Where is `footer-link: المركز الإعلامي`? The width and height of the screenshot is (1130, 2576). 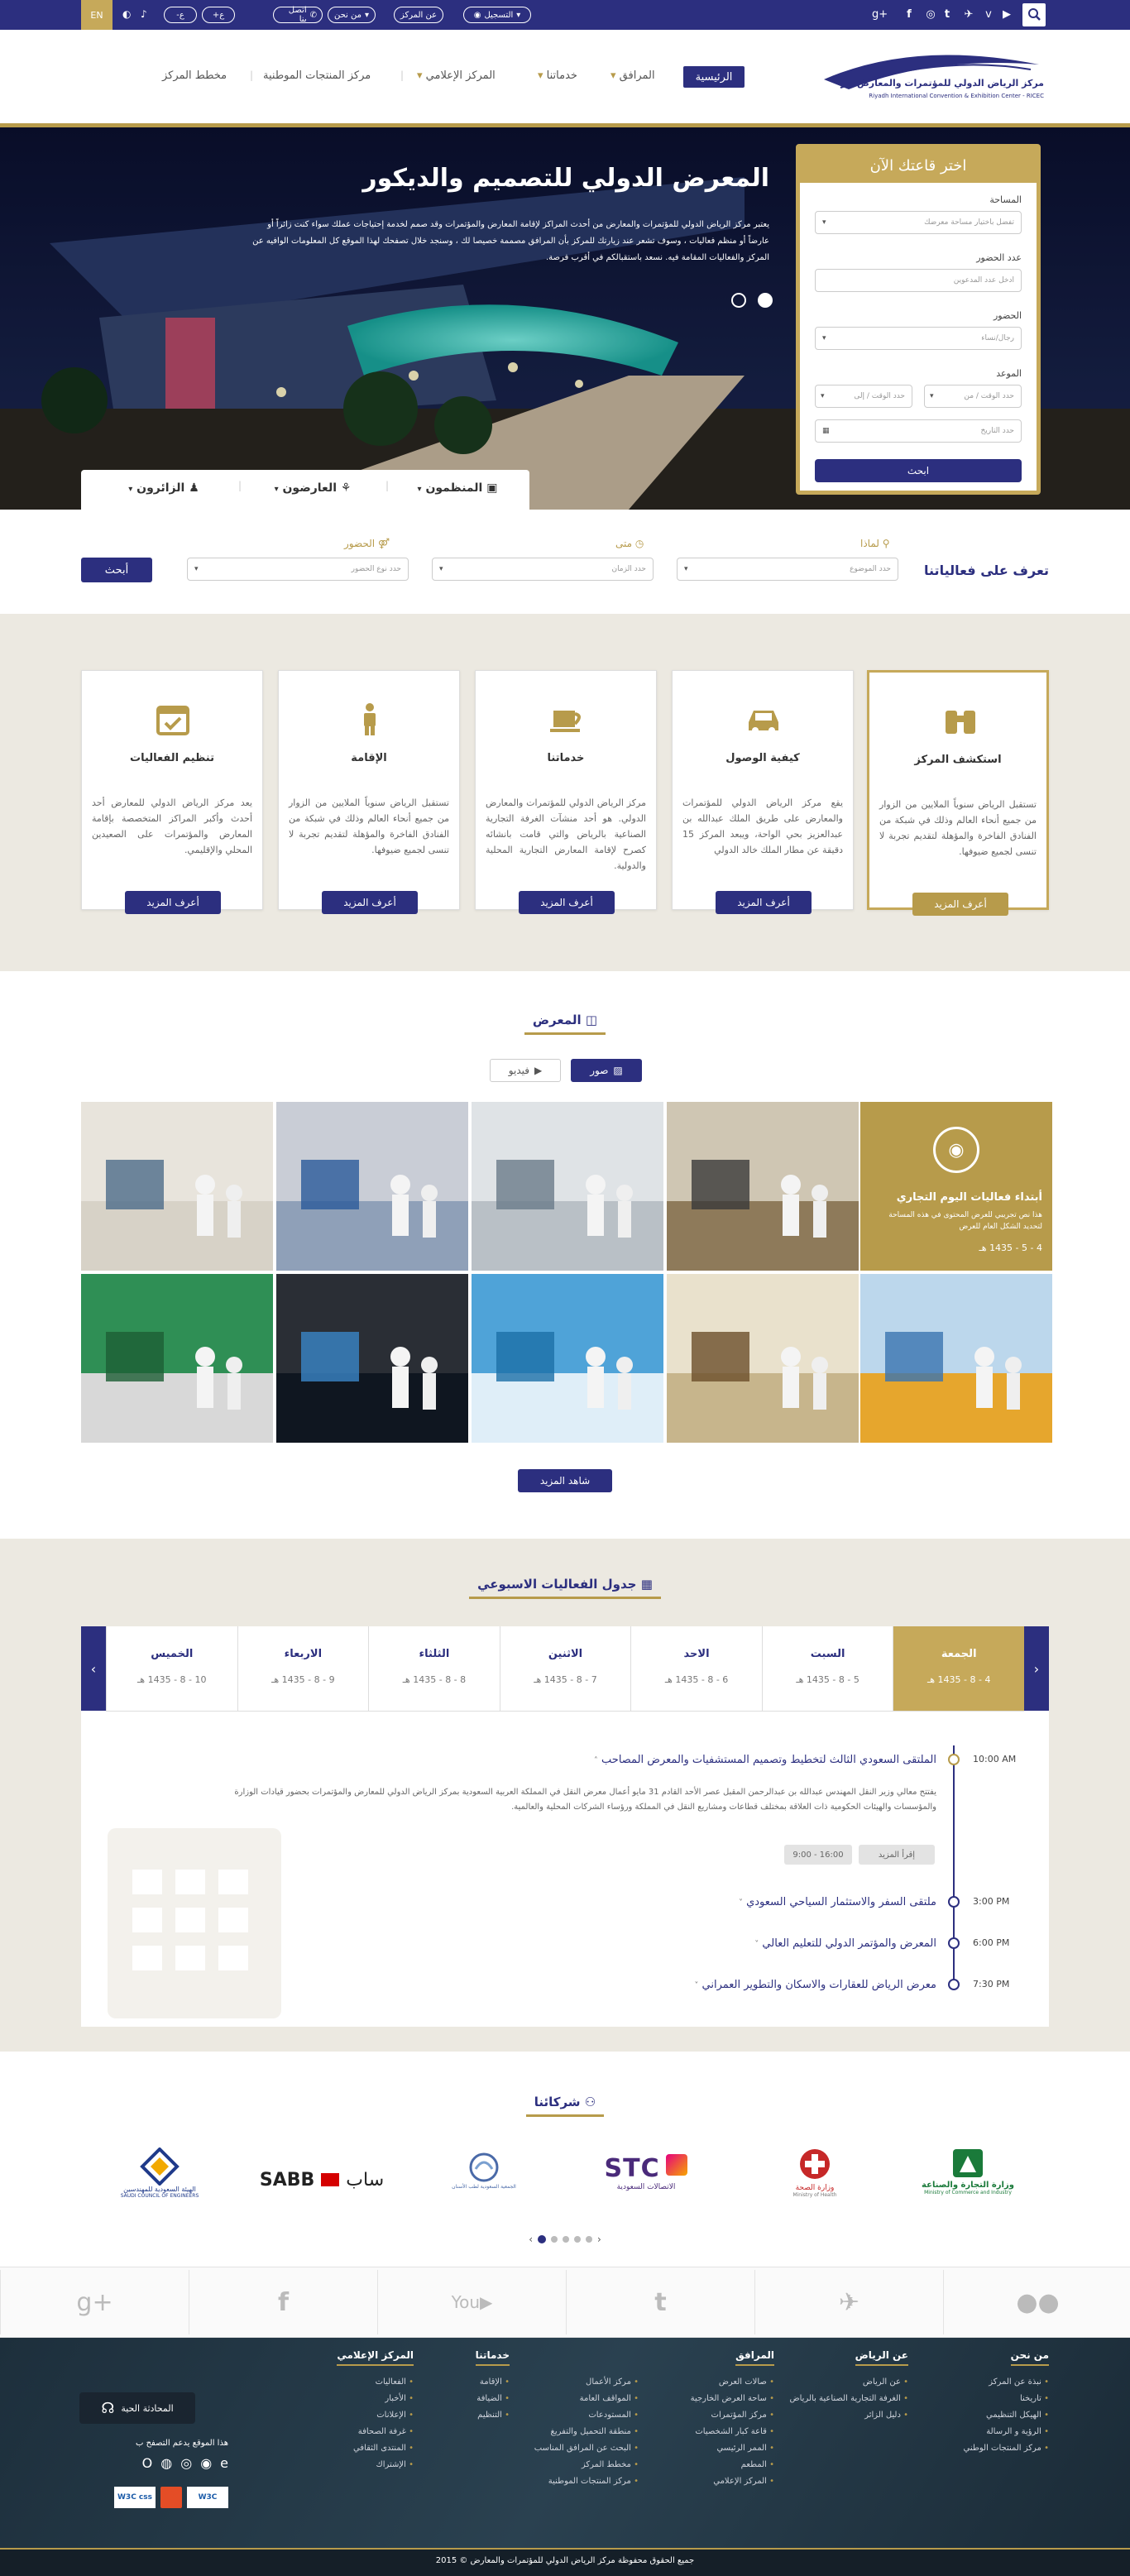 footer-link: المركز الإعلامي is located at coordinates (732, 2481).